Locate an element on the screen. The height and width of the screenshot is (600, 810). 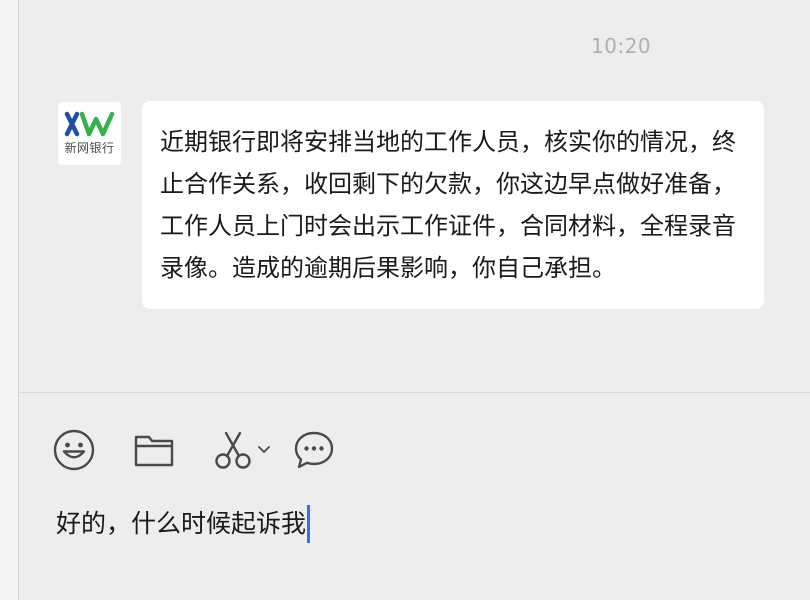
send-file-button is located at coordinates (154, 450).